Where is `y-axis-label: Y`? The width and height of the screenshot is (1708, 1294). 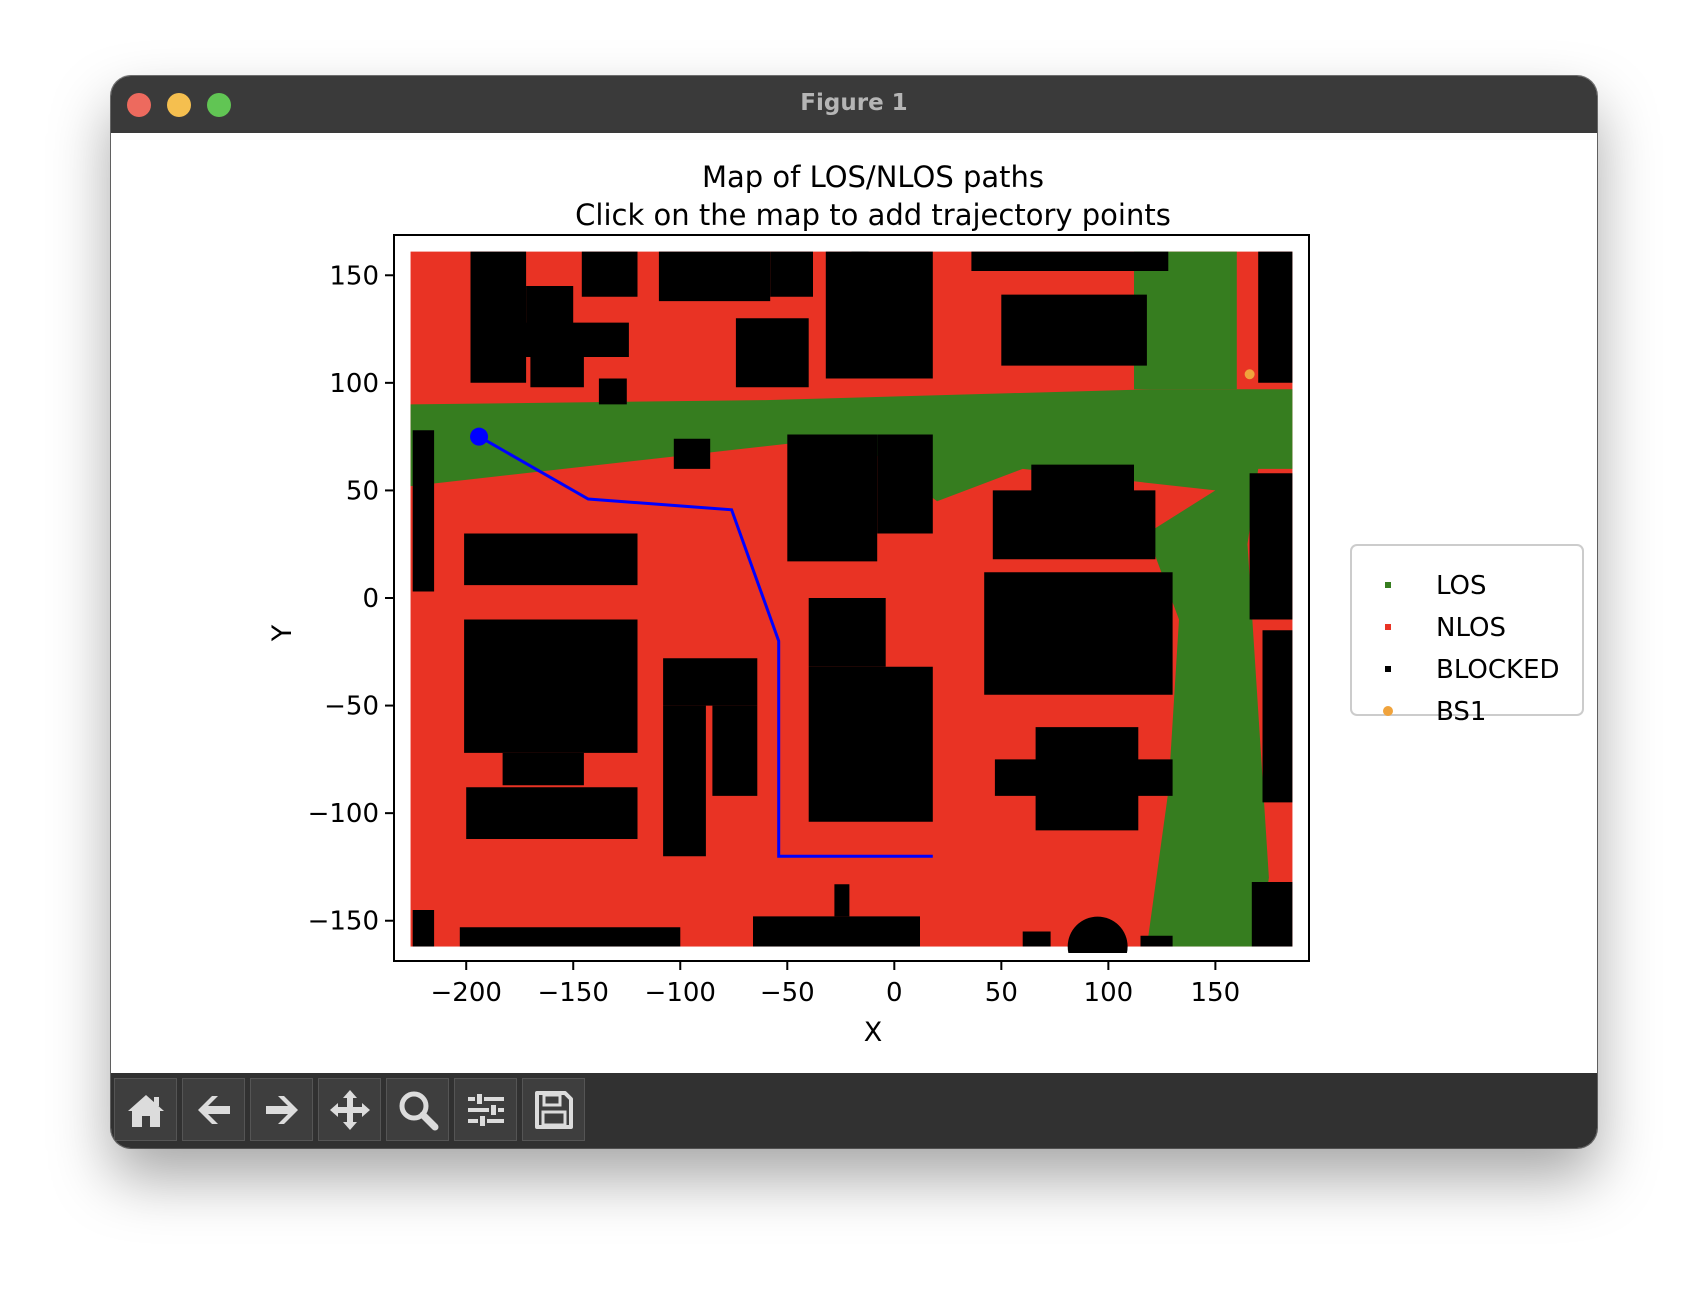 y-axis-label: Y is located at coordinates (282, 633).